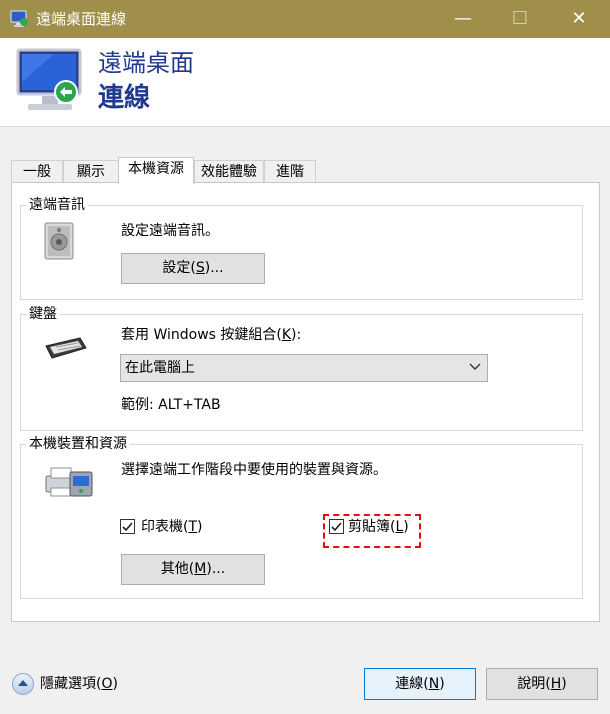 This screenshot has width=610, height=714. I want to click on printers-accesskey: T, so click(193, 527).